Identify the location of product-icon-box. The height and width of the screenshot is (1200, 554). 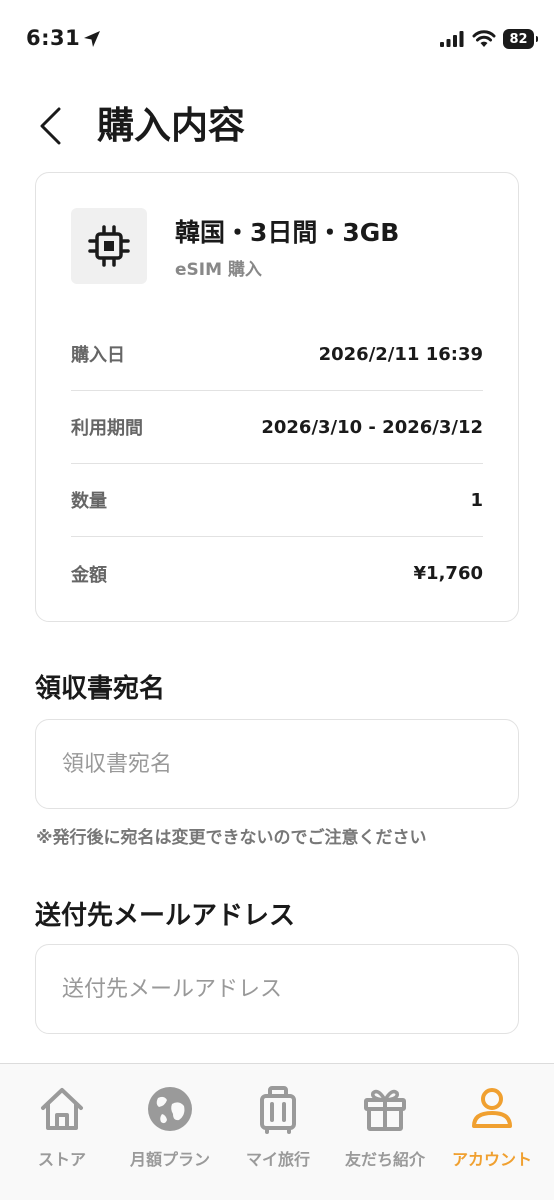
(109, 246).